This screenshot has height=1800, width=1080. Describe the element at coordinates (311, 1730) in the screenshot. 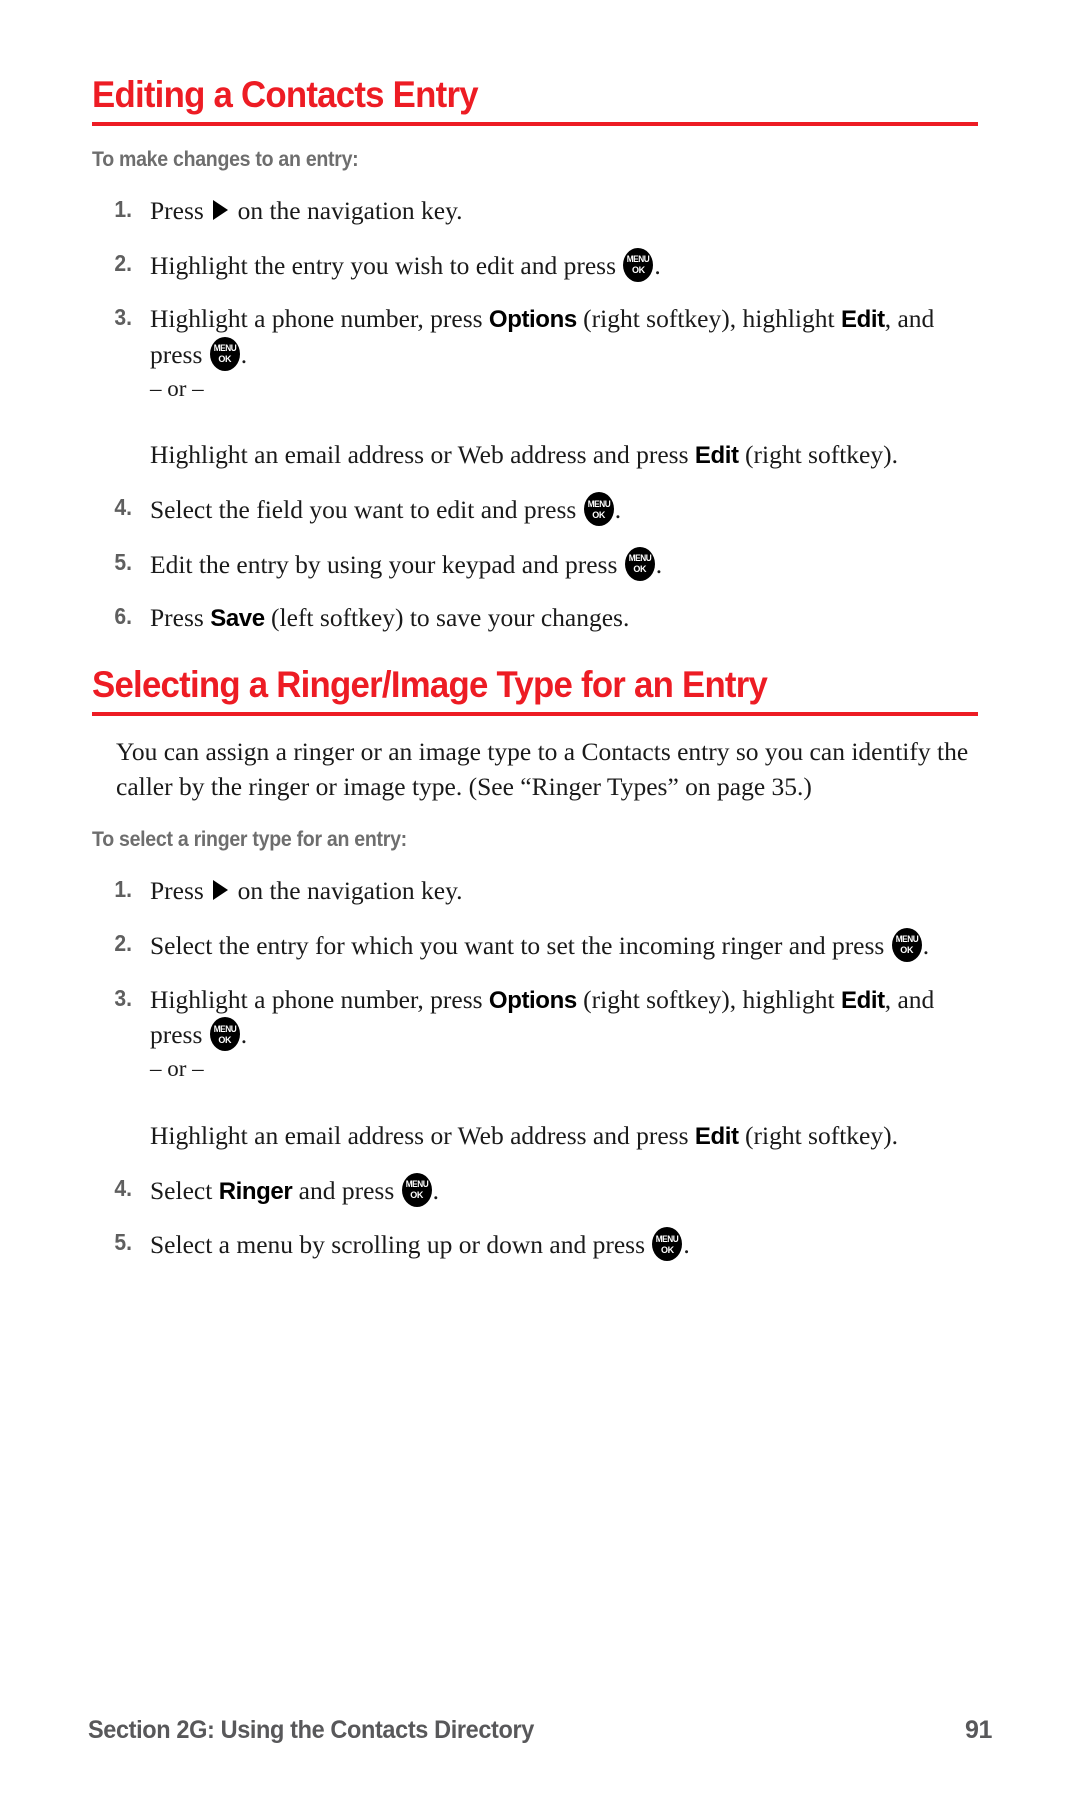

I see `footer-section-label: Section 2G: Using the Contacts Directory` at that location.